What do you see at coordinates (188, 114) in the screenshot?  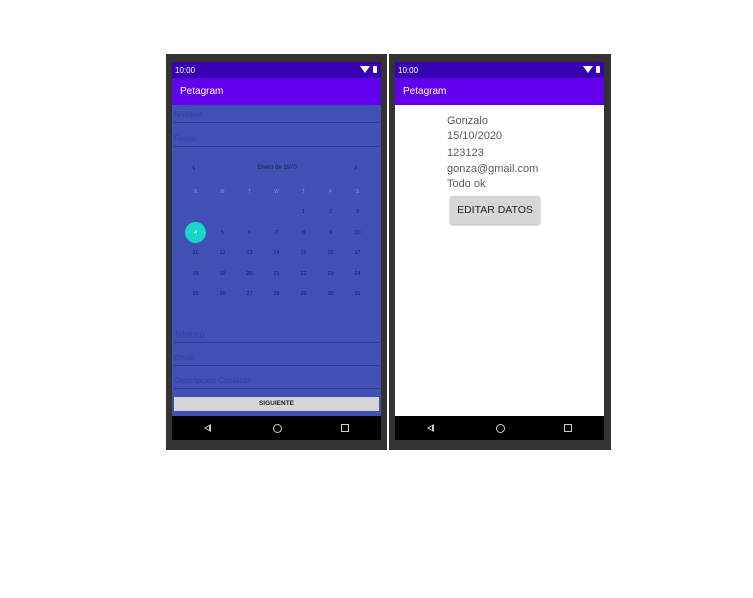 I see `nombre-placeholder: Nombre` at bounding box center [188, 114].